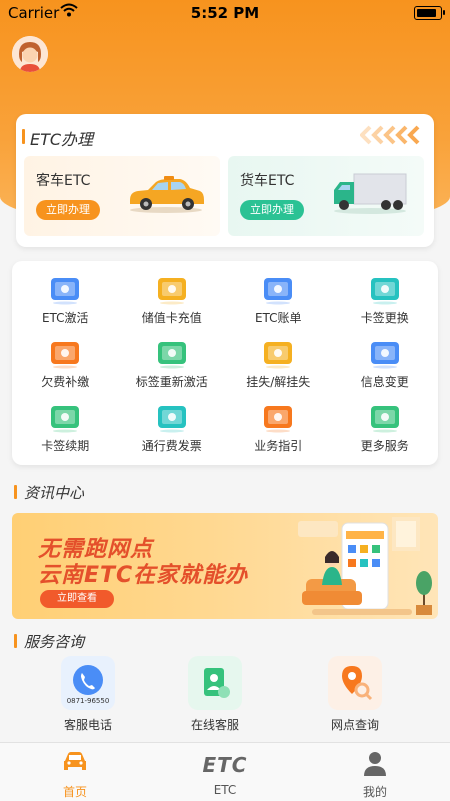  I want to click on service-item-card-renew: 卡签续期, so click(65, 429).